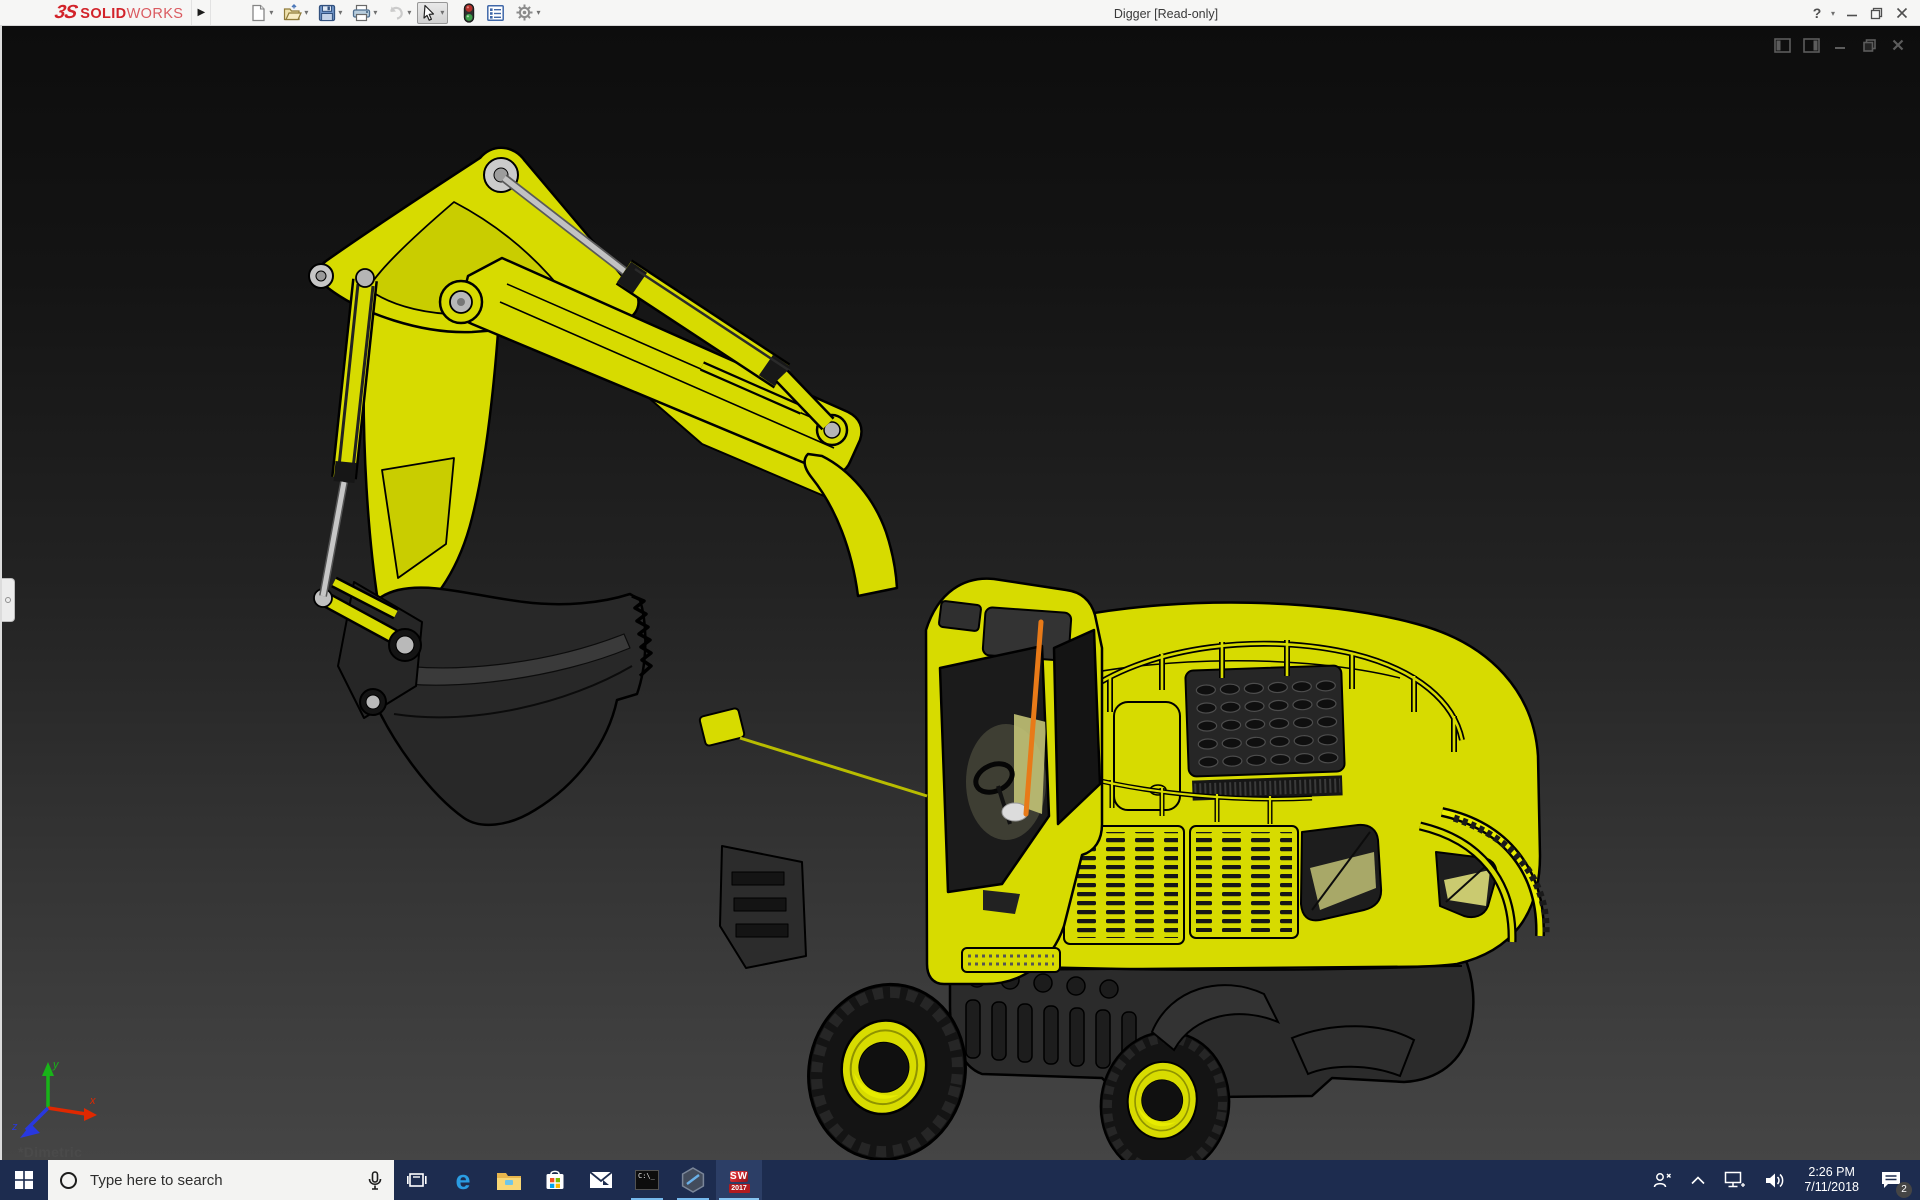  I want to click on save-button: ▾, so click(330, 13).